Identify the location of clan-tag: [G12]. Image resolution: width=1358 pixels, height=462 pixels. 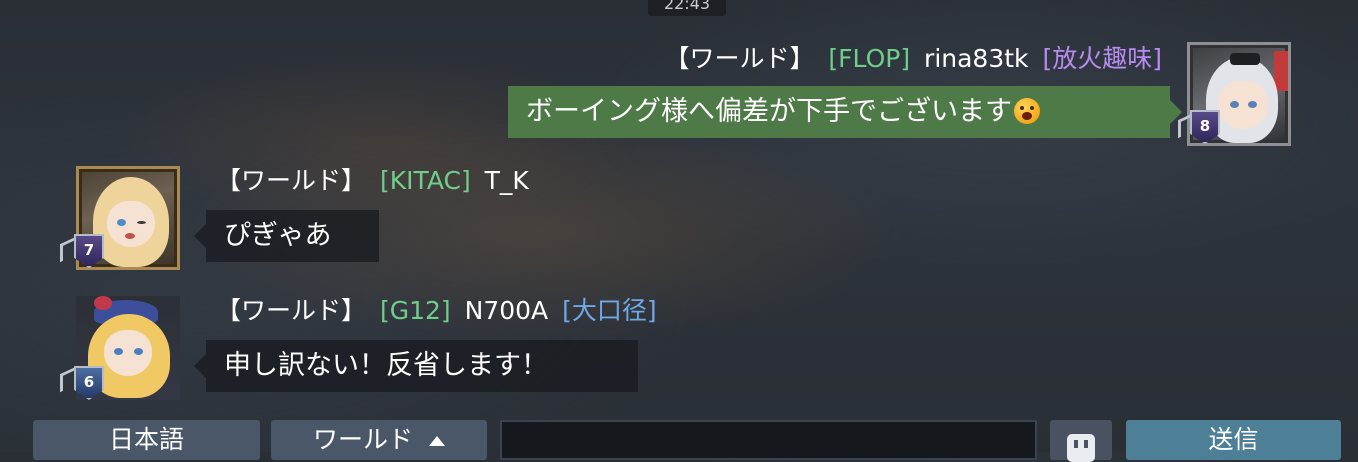
(415, 310).